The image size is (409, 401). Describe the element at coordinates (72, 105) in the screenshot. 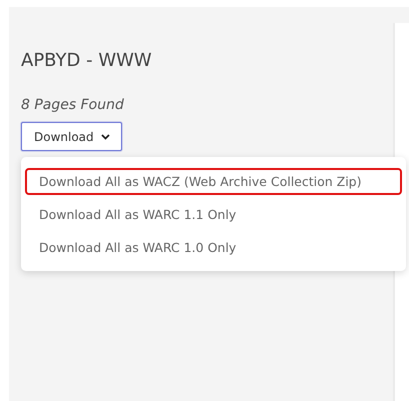

I see `pages-found-count: 8 Pages Found` at that location.